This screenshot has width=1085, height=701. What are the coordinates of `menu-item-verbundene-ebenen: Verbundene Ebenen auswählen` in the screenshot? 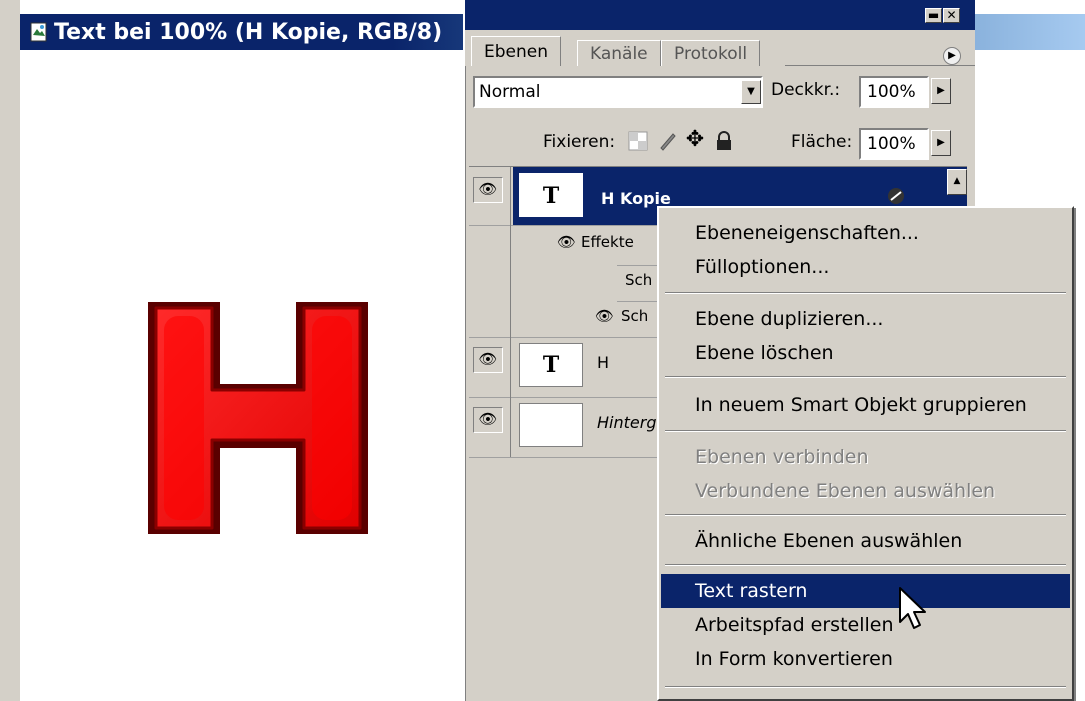 It's located at (845, 491).